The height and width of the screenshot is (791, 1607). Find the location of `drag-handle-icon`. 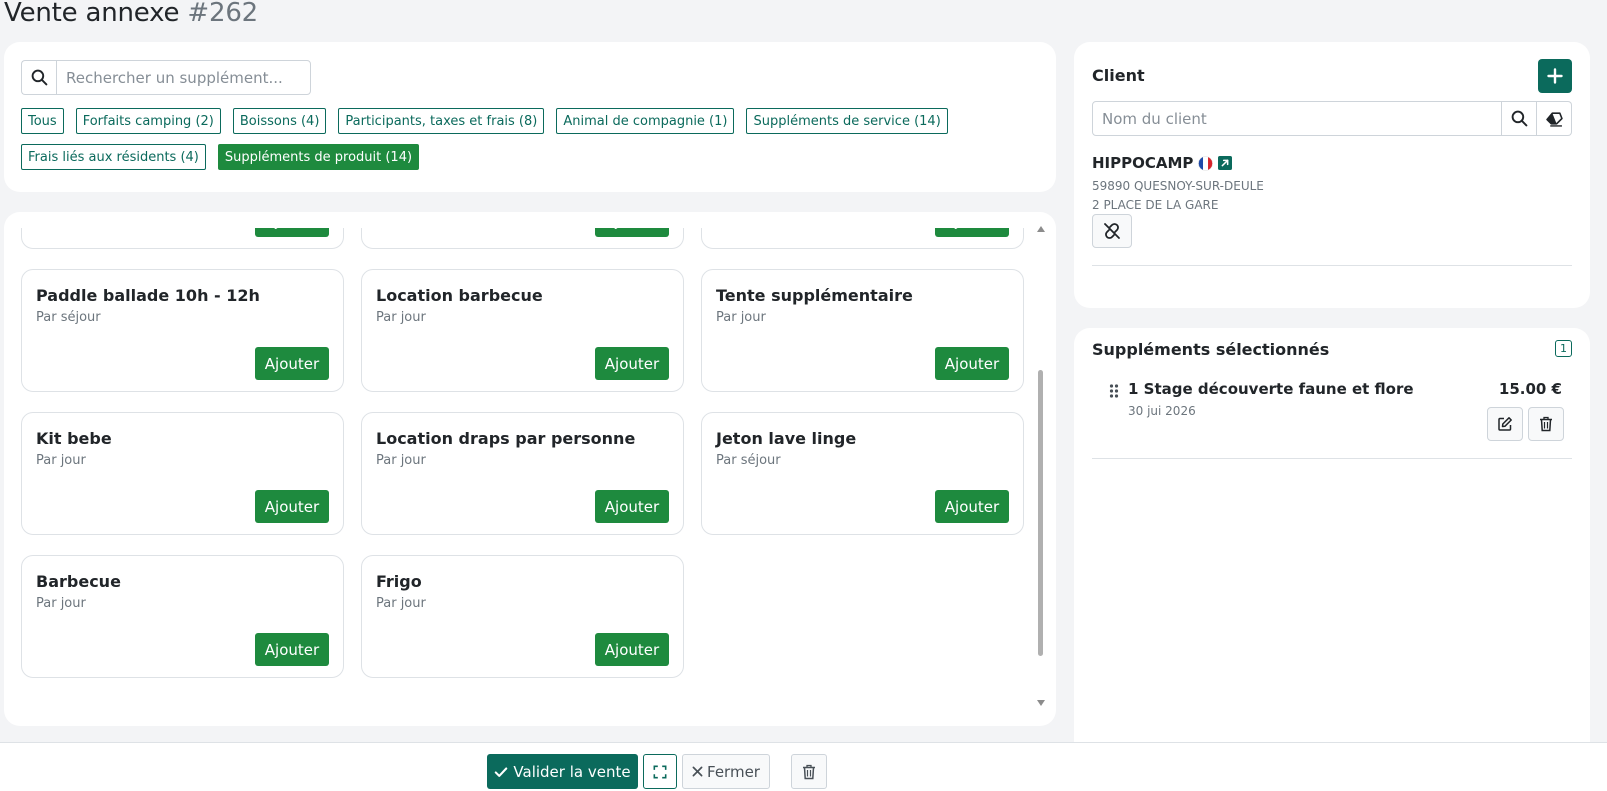

drag-handle-icon is located at coordinates (1114, 391).